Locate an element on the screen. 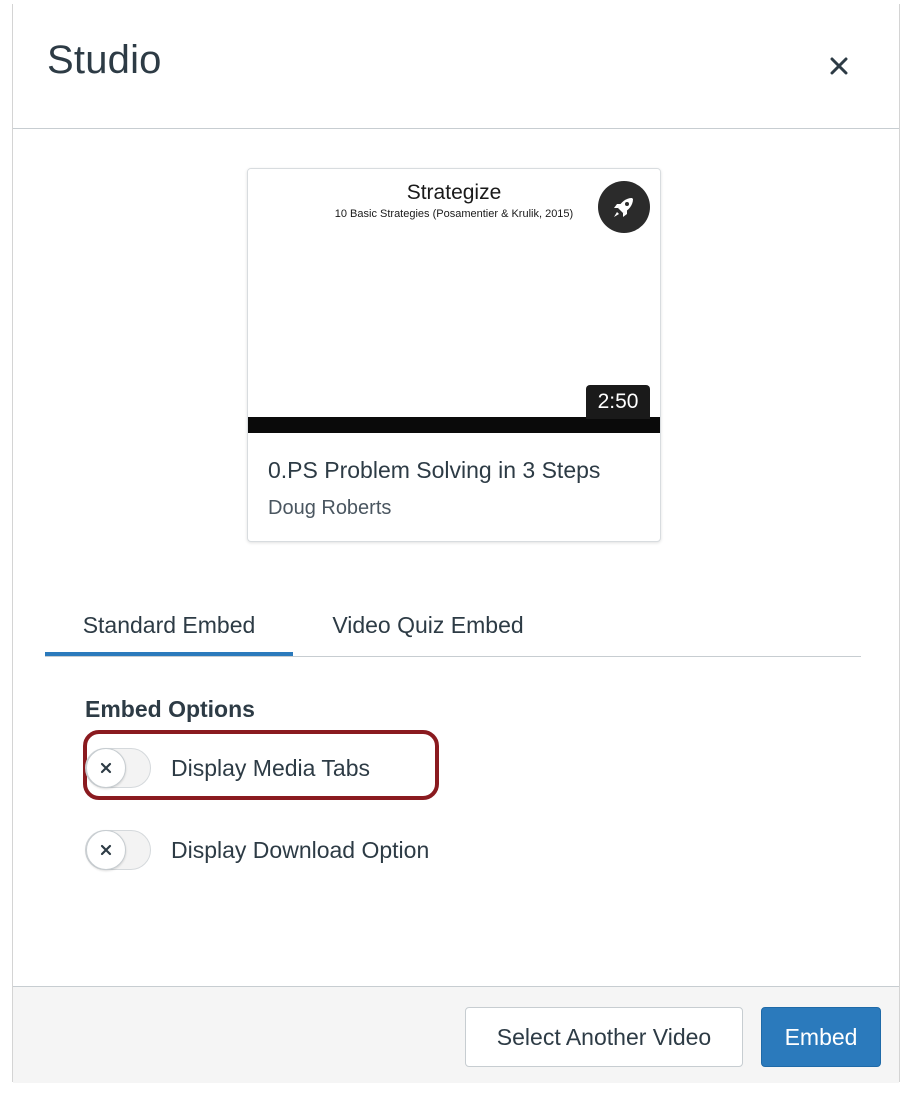 The width and height of the screenshot is (914, 1094). embed-tabs: Standard Embed Video Quiz Embed is located at coordinates (453, 625).